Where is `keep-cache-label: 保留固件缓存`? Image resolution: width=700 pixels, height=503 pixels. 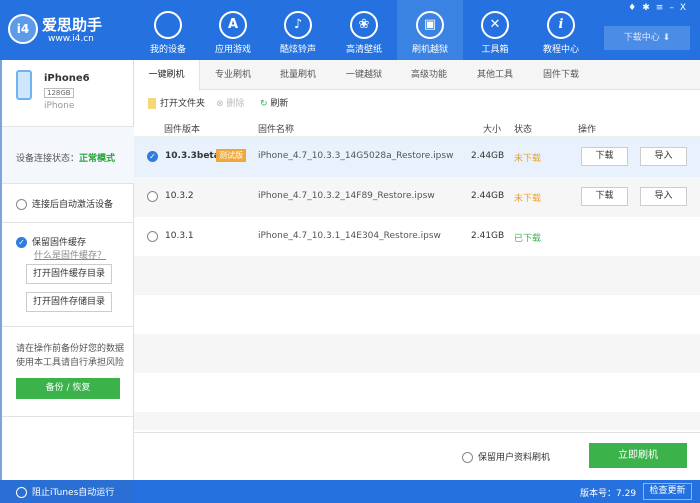
keep-cache-label: 保留固件缓存 is located at coordinates (59, 243).